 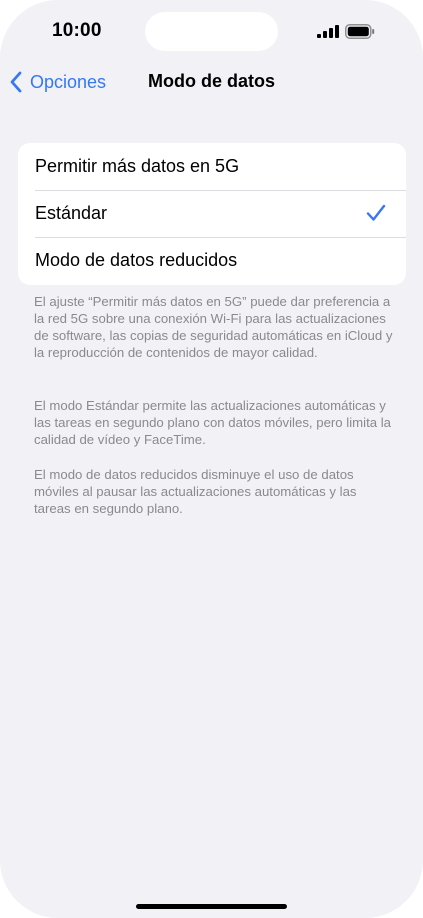 What do you see at coordinates (376, 212) in the screenshot?
I see `checkmark-icon` at bounding box center [376, 212].